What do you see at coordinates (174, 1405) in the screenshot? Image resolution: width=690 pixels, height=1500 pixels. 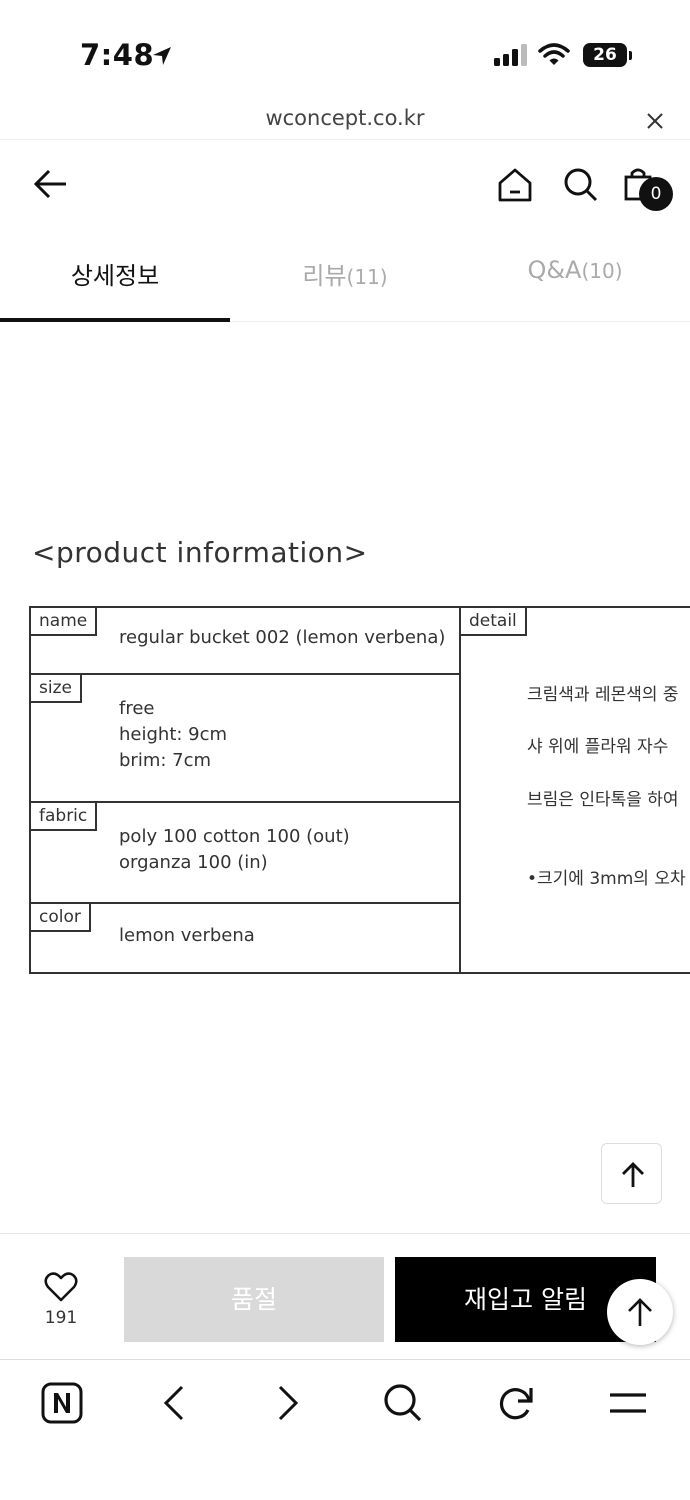 I see `chevron-left-icon` at bounding box center [174, 1405].